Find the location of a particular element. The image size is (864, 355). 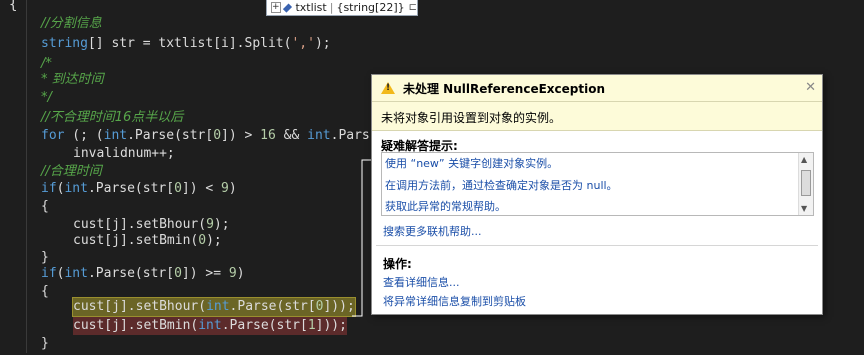

datatip-value: {string[22]} is located at coordinates (370, 7).